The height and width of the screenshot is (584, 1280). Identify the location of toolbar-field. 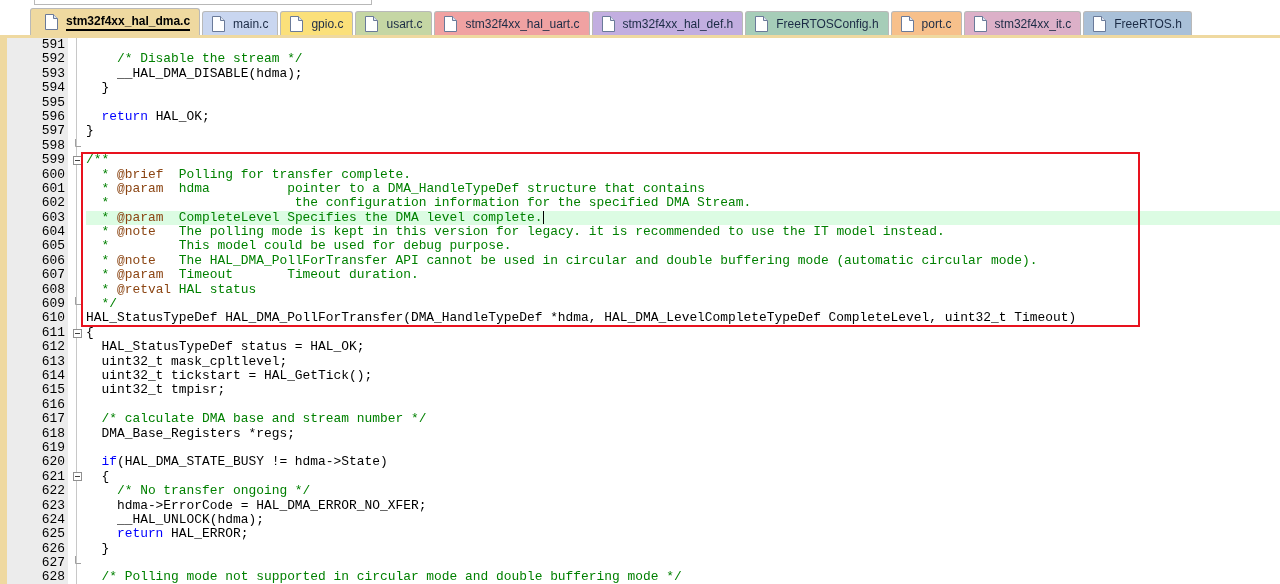
(203, 2).